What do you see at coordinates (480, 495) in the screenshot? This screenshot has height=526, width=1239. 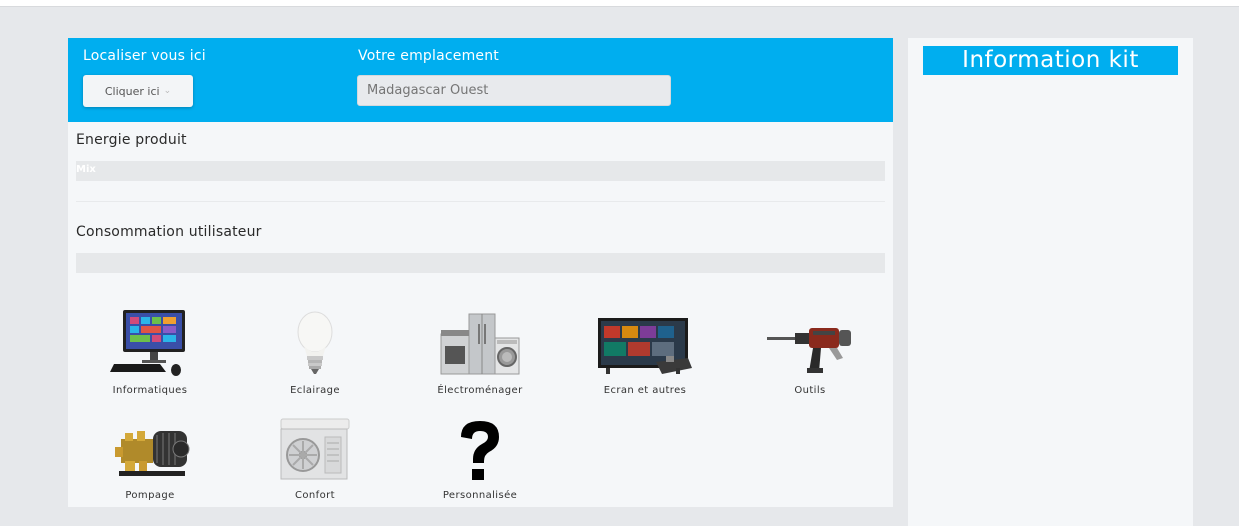 I see `category-label: Personnalisée` at bounding box center [480, 495].